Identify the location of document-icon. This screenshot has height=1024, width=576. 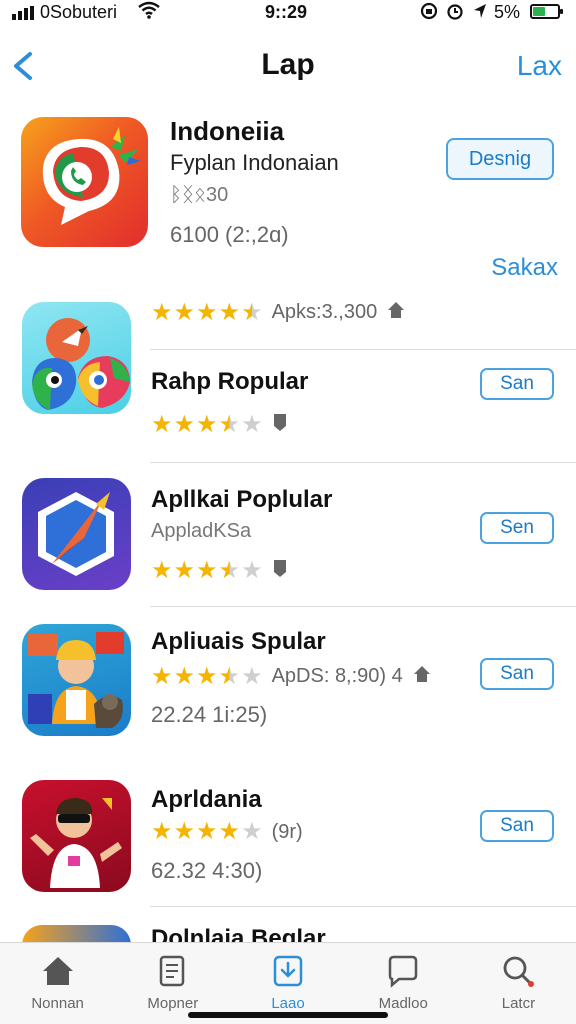
(172, 971).